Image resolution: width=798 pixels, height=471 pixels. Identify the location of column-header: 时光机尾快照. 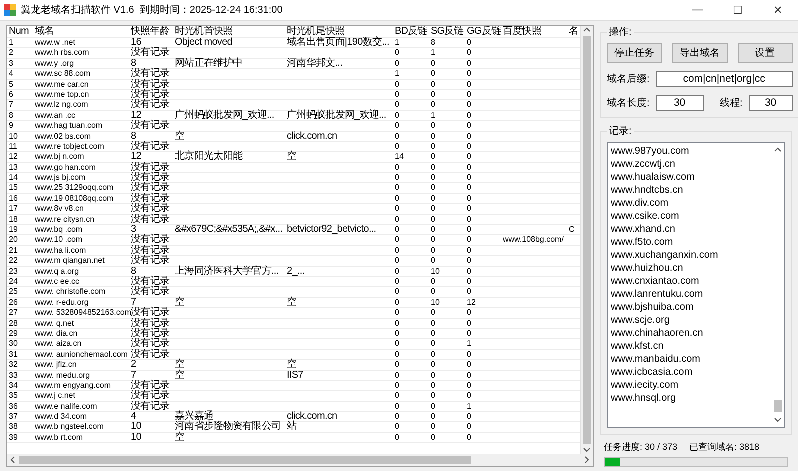
(339, 32).